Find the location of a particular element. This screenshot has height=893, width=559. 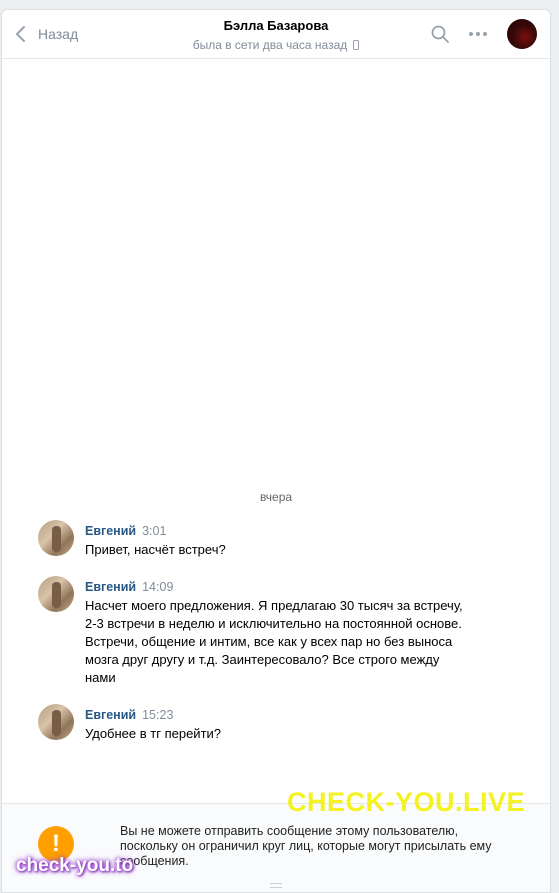

message-header: Евгений 3:01 is located at coordinates (125, 531).